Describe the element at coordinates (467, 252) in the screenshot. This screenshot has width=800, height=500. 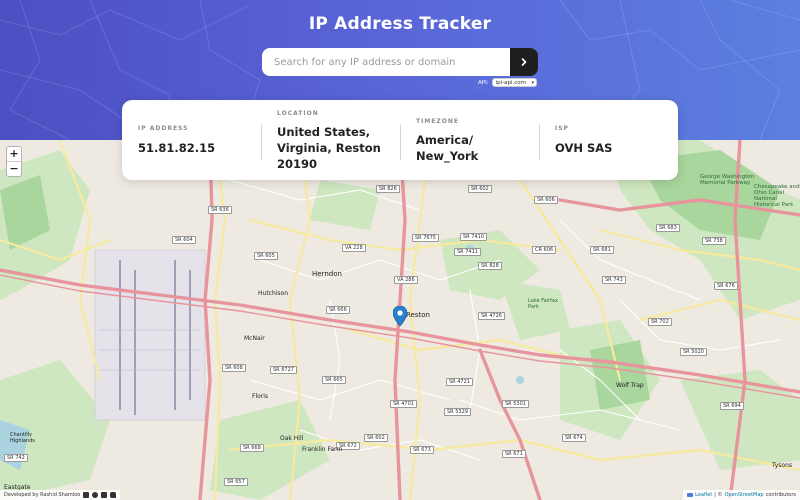
I see `road-label: SR 7411` at that location.